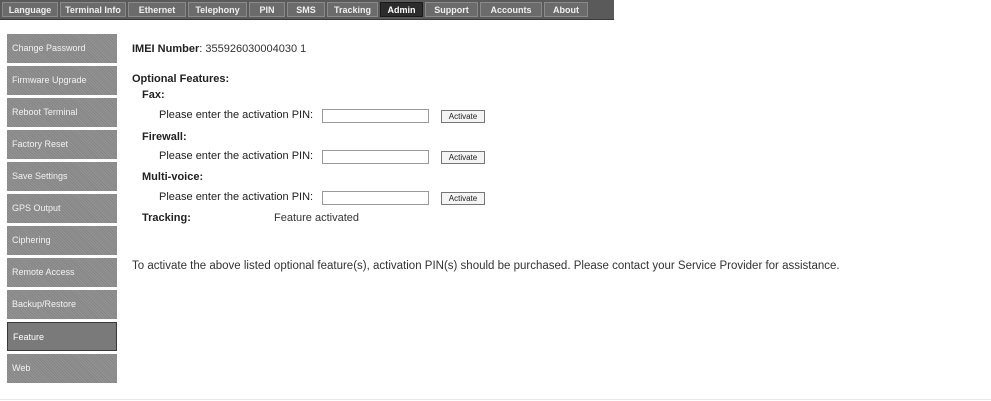  What do you see at coordinates (463, 157) in the screenshot?
I see `firewall-activate-button: Activate` at bounding box center [463, 157].